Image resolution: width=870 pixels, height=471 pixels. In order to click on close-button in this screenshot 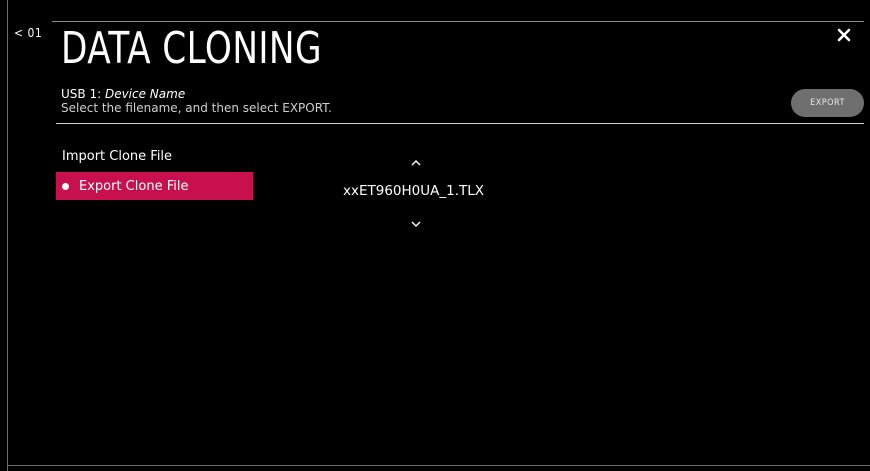, I will do `click(844, 35)`.